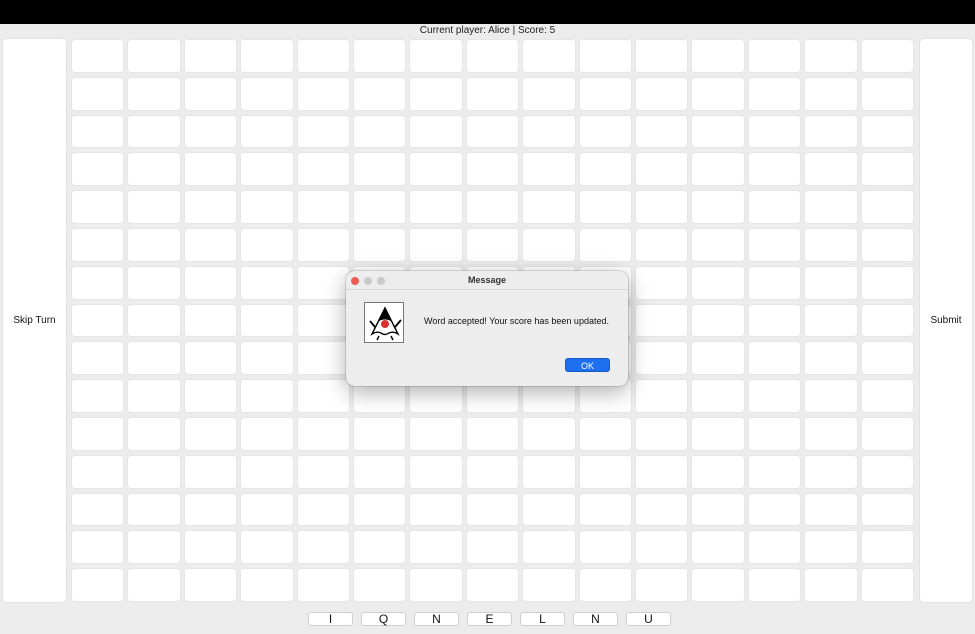  What do you see at coordinates (587, 365) in the screenshot?
I see `ok-button: OK` at bounding box center [587, 365].